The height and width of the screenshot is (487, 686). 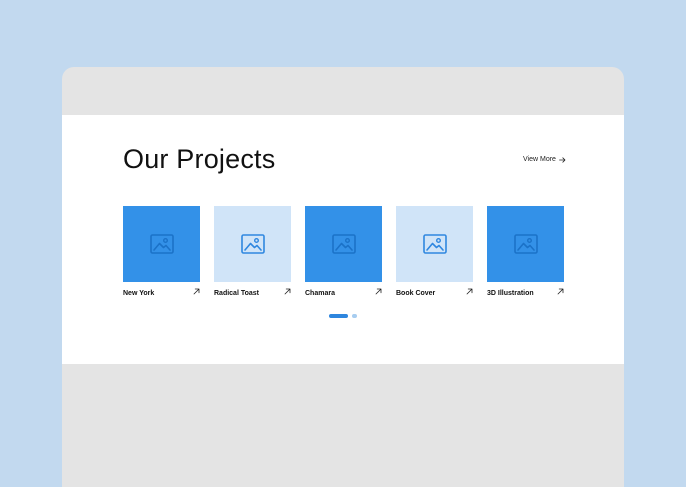 I want to click on project-title: New York, so click(x=139, y=293).